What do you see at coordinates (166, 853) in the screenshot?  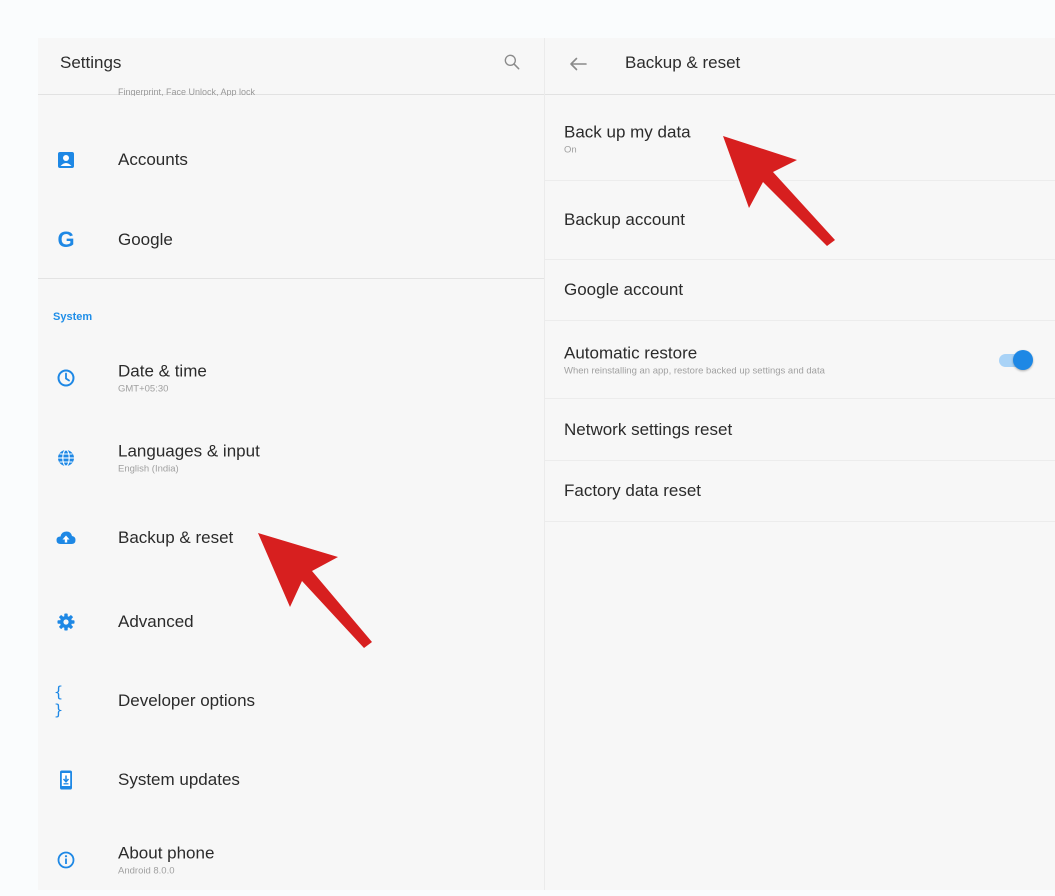 I see `settings-item-label: About phone` at bounding box center [166, 853].